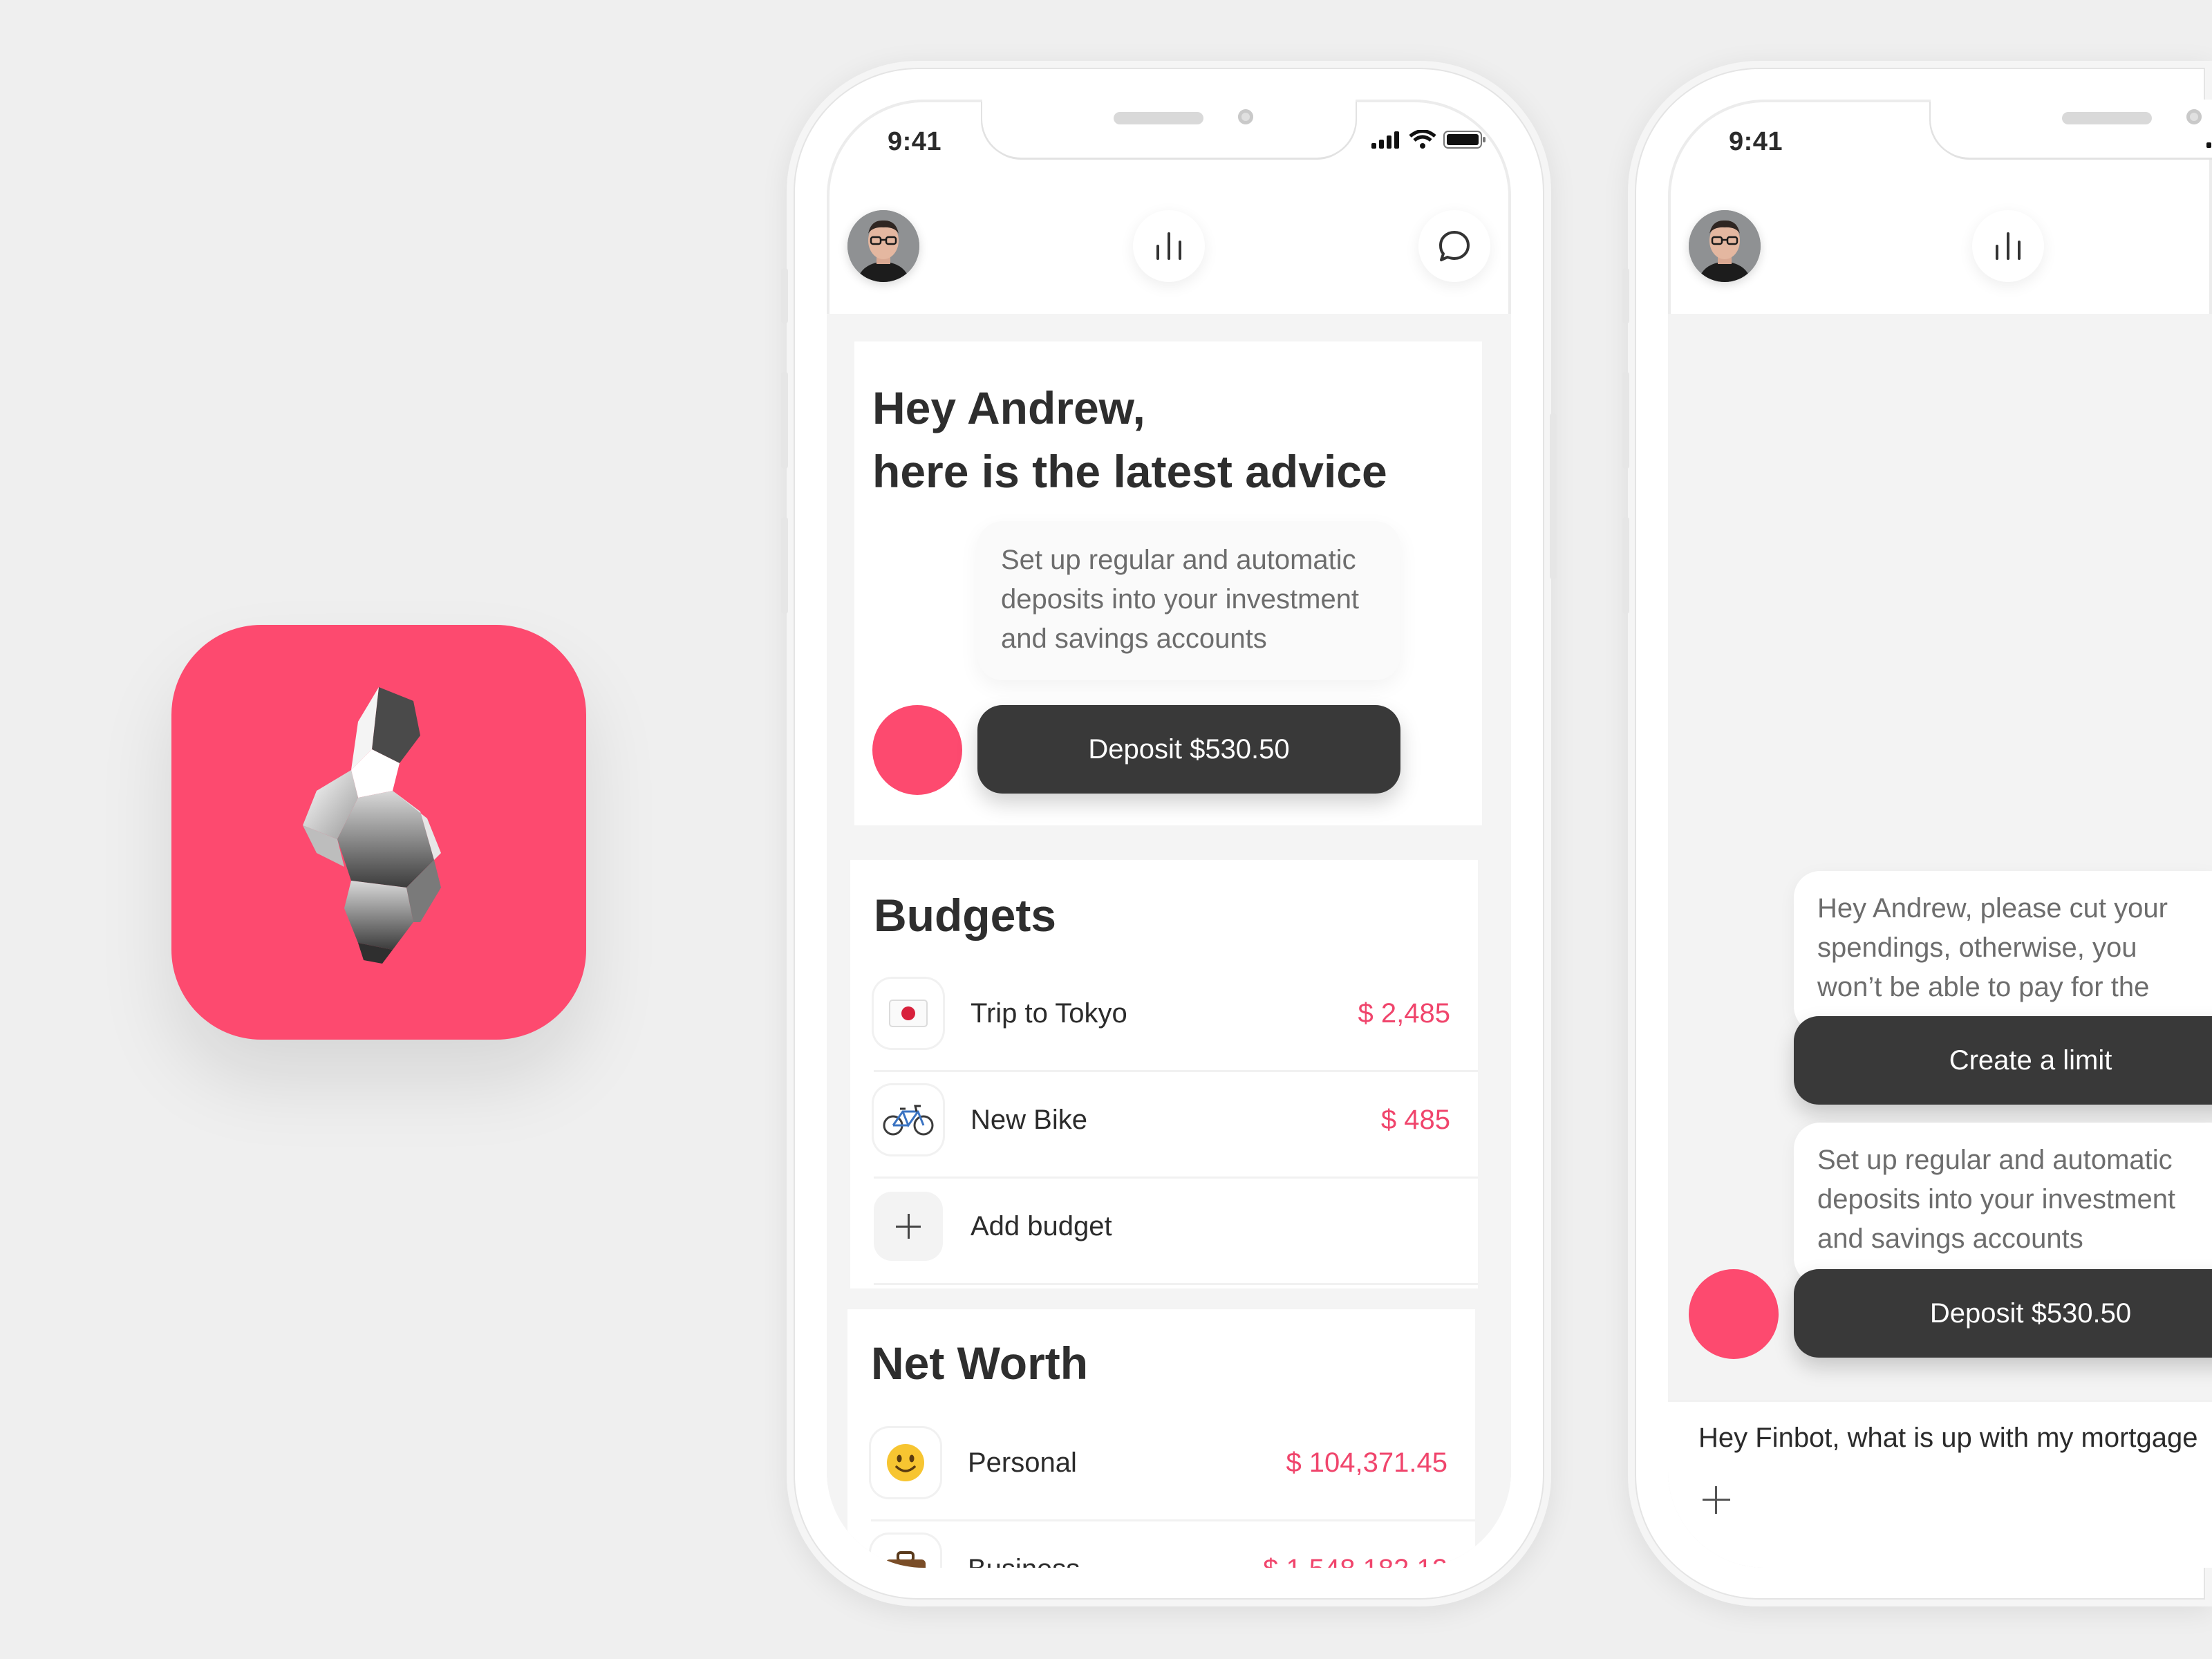 This screenshot has height=1659, width=2212. I want to click on budget-amount: $ 2,485, so click(1404, 1013).